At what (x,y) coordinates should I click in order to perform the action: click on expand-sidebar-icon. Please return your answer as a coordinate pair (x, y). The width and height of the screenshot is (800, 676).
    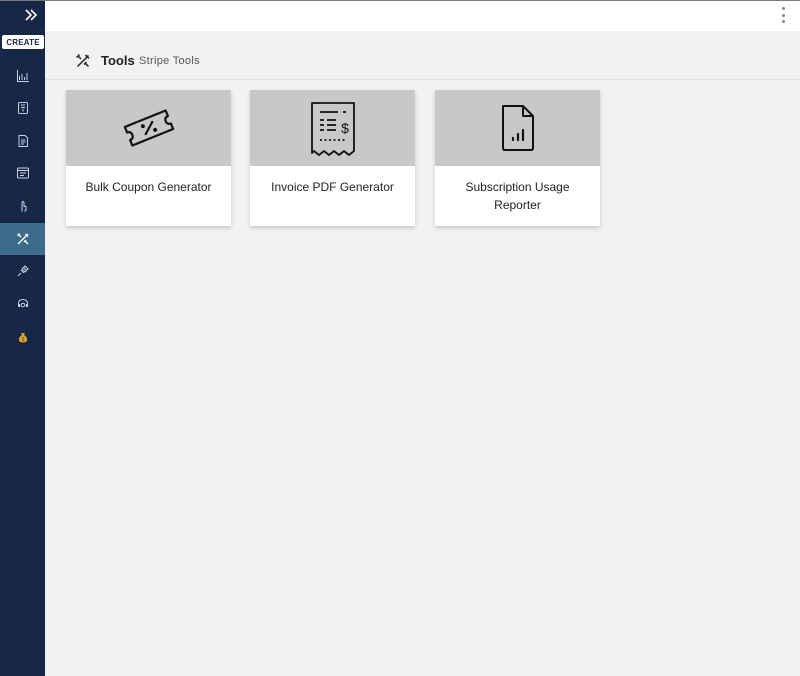
    Looking at the image, I should click on (32, 15).